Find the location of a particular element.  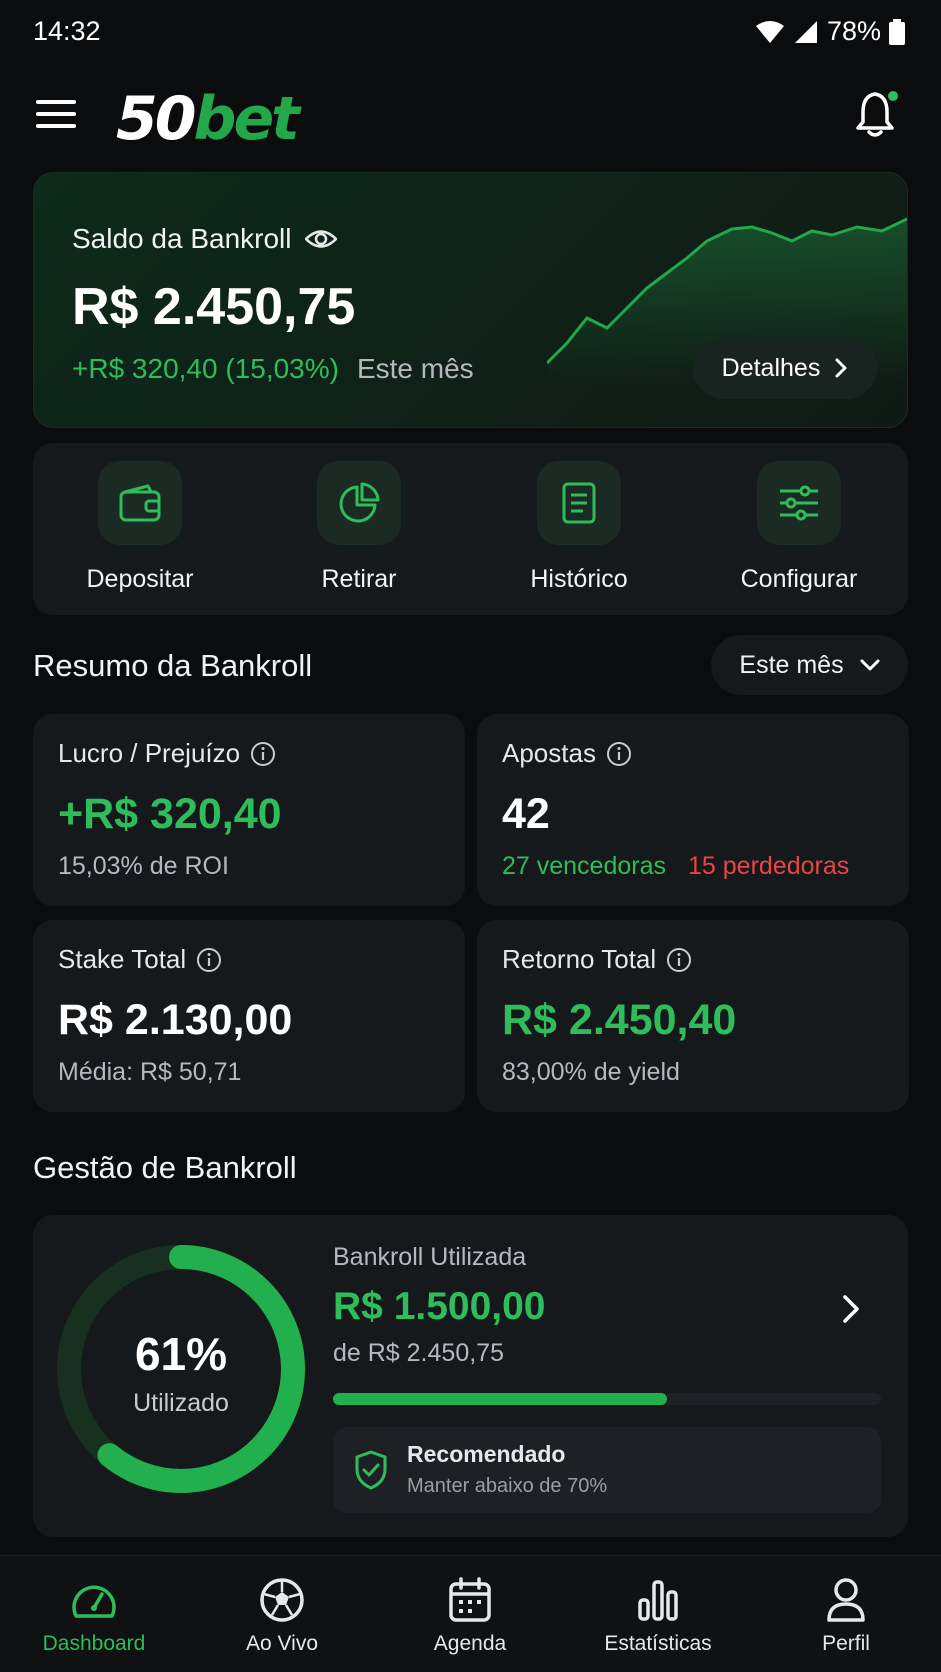

stat-label: Apostas is located at coordinates (549, 753).